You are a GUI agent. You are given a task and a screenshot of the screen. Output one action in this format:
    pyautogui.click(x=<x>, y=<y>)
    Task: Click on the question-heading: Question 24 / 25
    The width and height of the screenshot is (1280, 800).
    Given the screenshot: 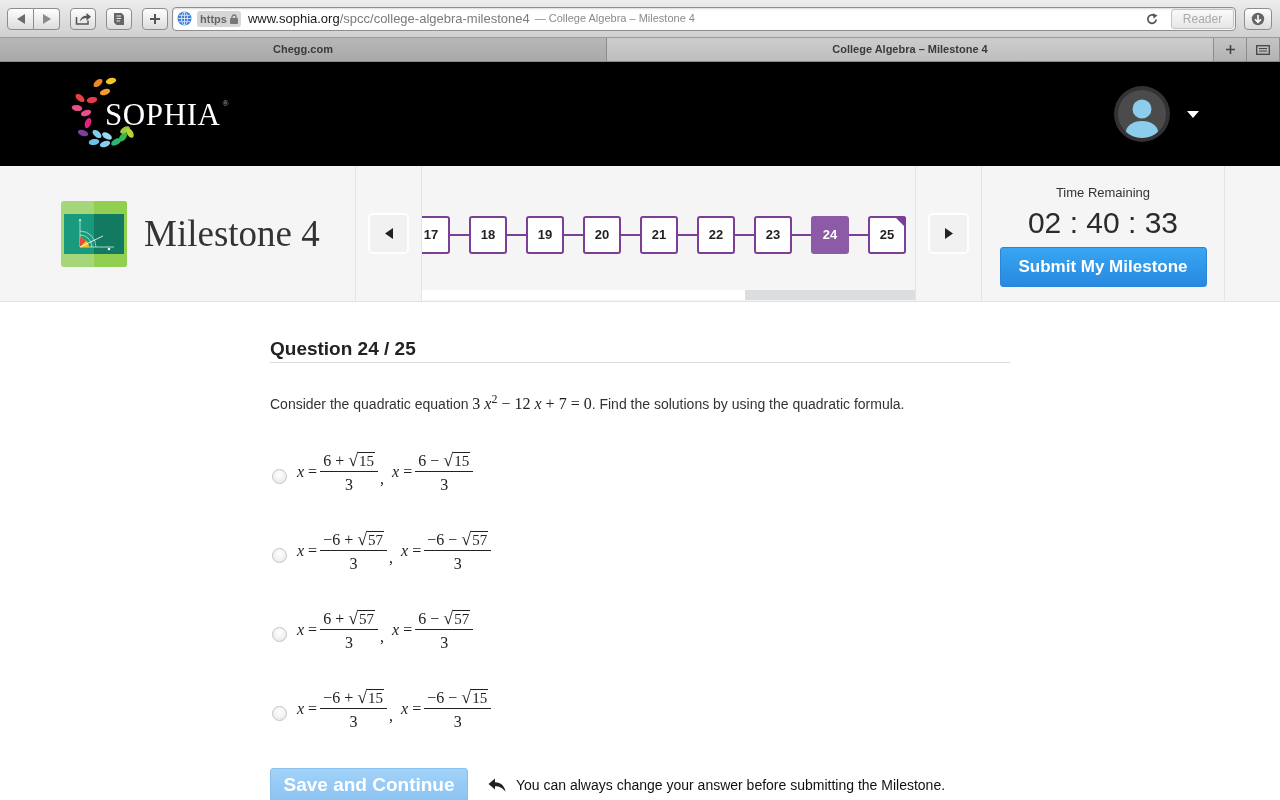 What is the action you would take?
    pyautogui.click(x=343, y=348)
    